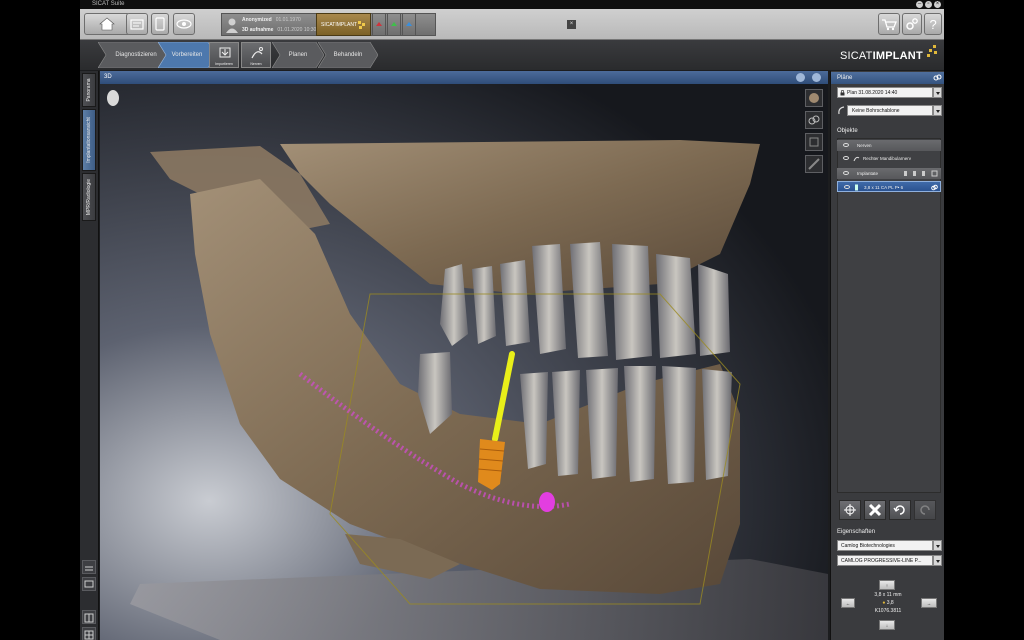 Image resolution: width=1024 pixels, height=640 pixels. Describe the element at coordinates (887, 625) in the screenshot. I see `length-decrease-button: ↓` at that location.